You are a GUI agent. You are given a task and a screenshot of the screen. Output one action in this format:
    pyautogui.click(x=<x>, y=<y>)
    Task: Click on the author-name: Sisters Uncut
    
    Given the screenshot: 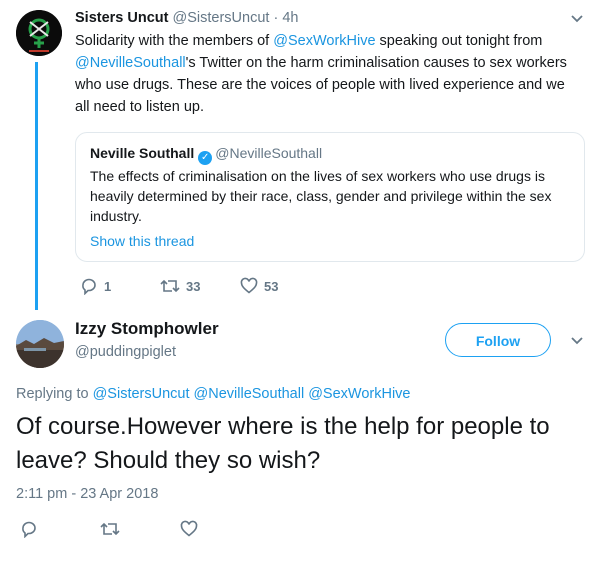 What is the action you would take?
    pyautogui.click(x=121, y=18)
    